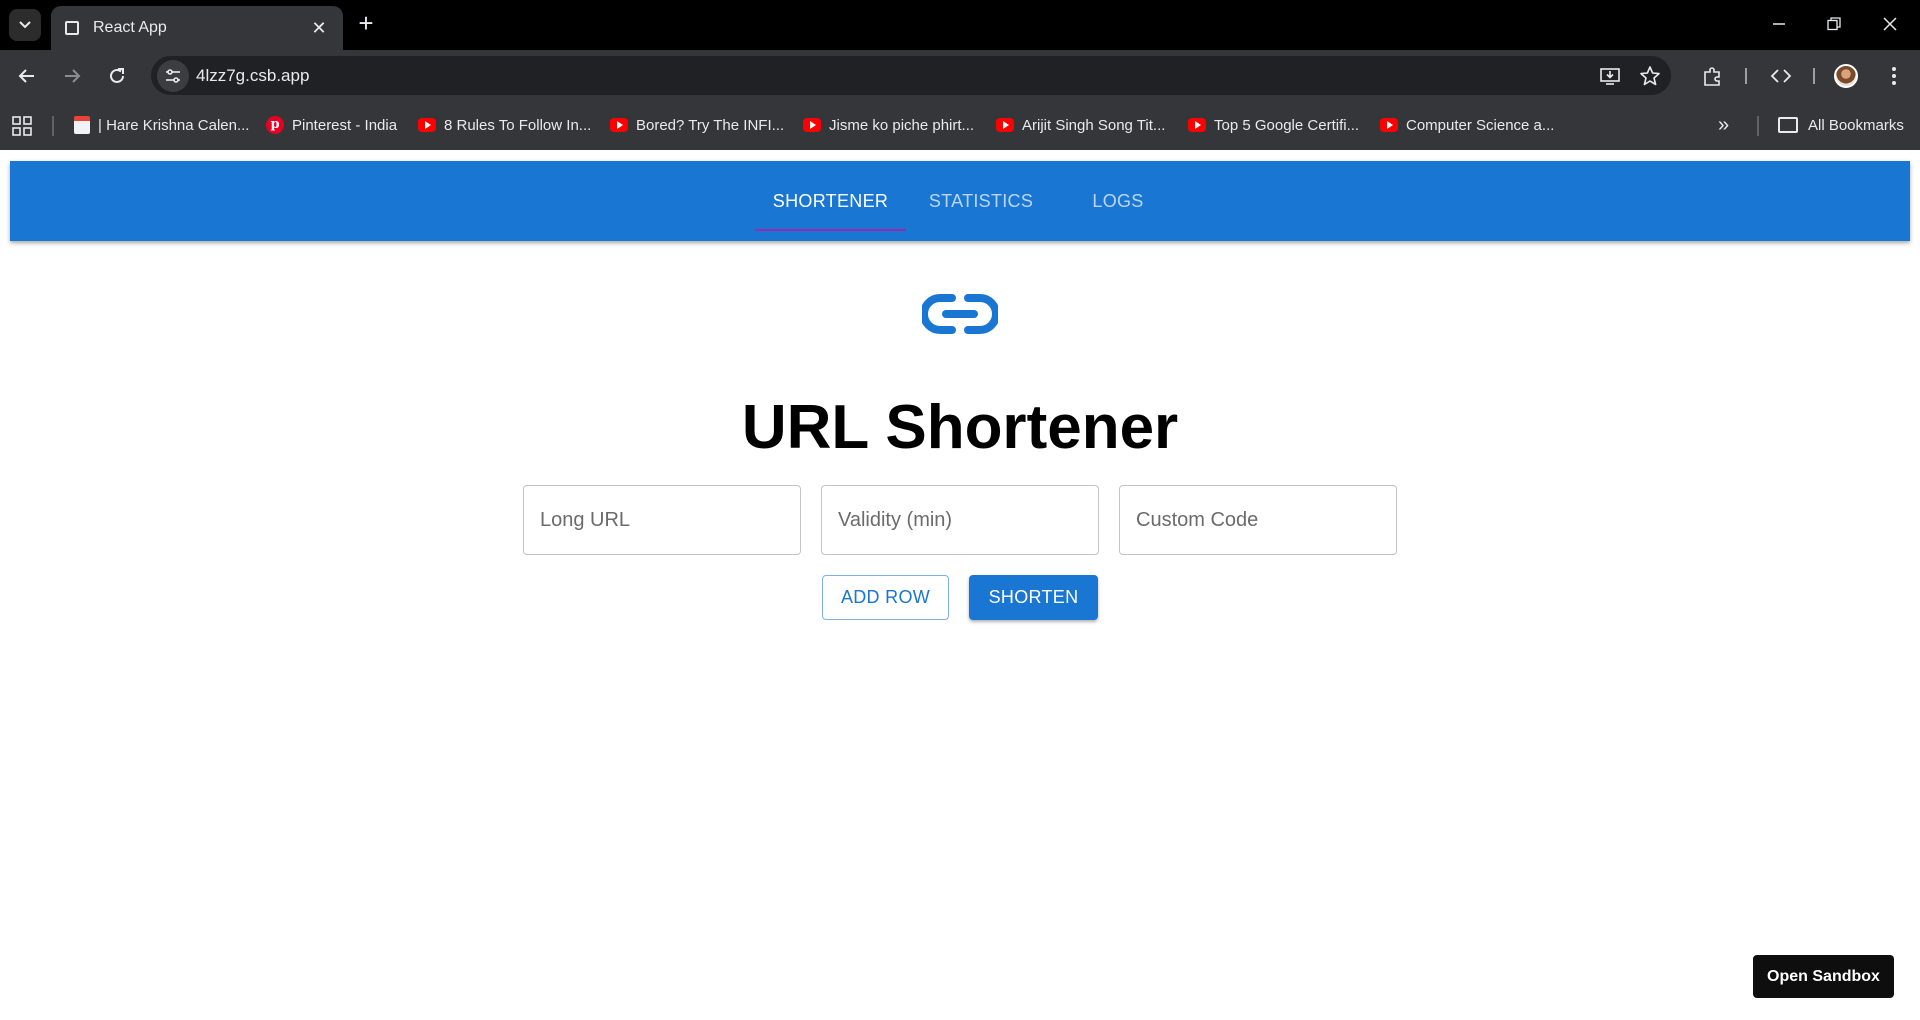 This screenshot has height=1020, width=1920. Describe the element at coordinates (1846, 76) in the screenshot. I see `profile-avatar` at that location.